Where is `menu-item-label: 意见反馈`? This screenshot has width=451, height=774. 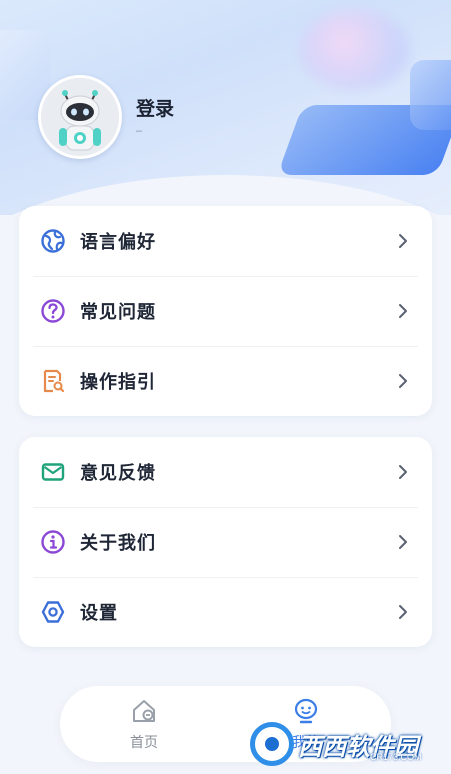 menu-item-label: 意见反馈 is located at coordinates (118, 473).